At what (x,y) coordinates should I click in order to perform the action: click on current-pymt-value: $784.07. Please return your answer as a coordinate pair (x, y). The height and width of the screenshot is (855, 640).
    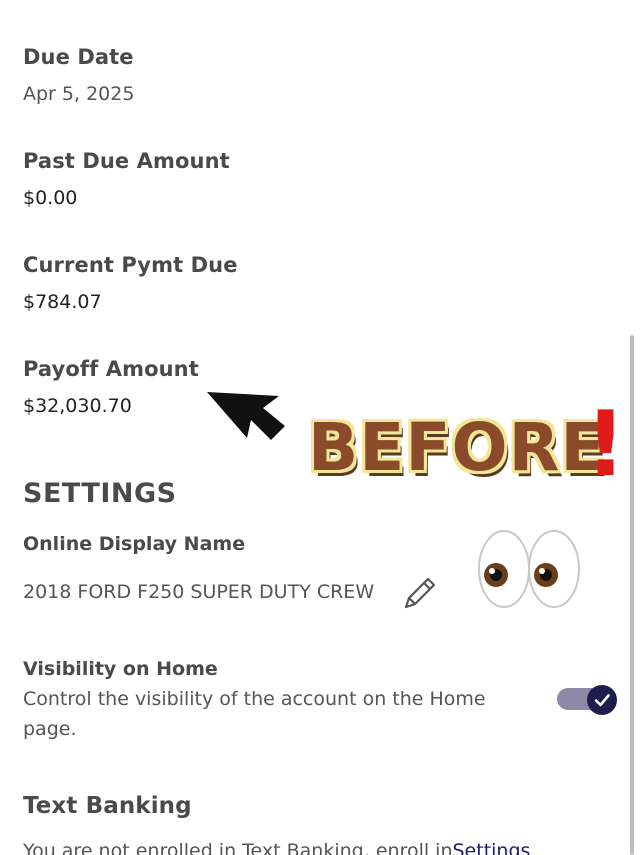
    Looking at the image, I should click on (62, 302).